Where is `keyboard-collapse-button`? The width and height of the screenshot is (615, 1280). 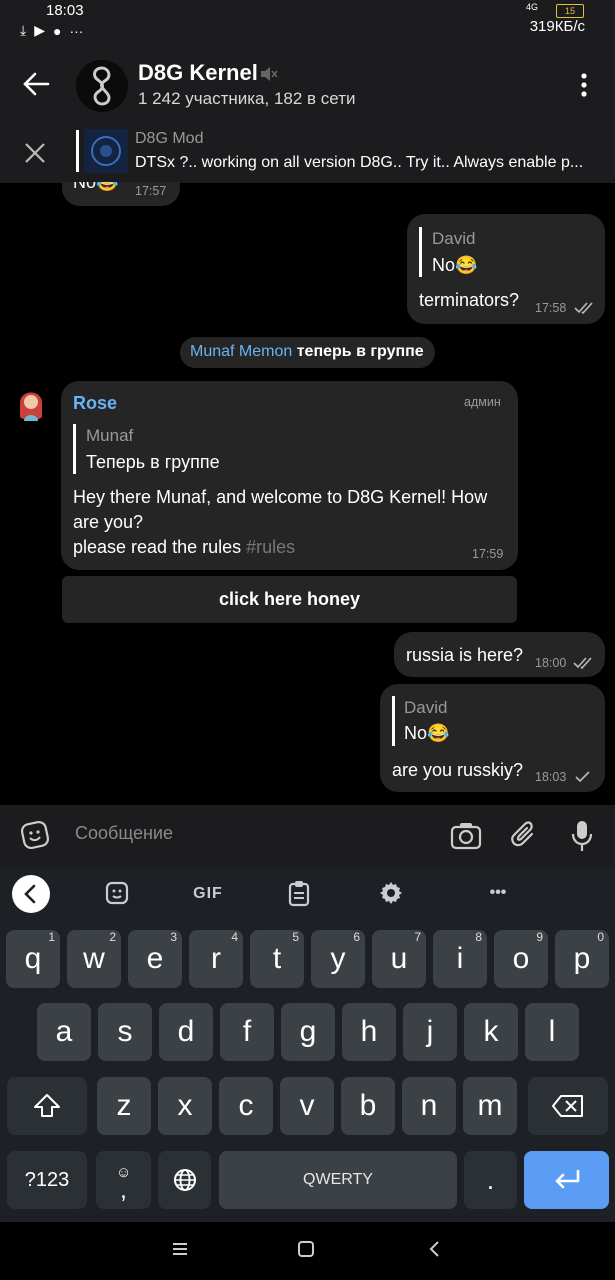
keyboard-collapse-button is located at coordinates (31, 894).